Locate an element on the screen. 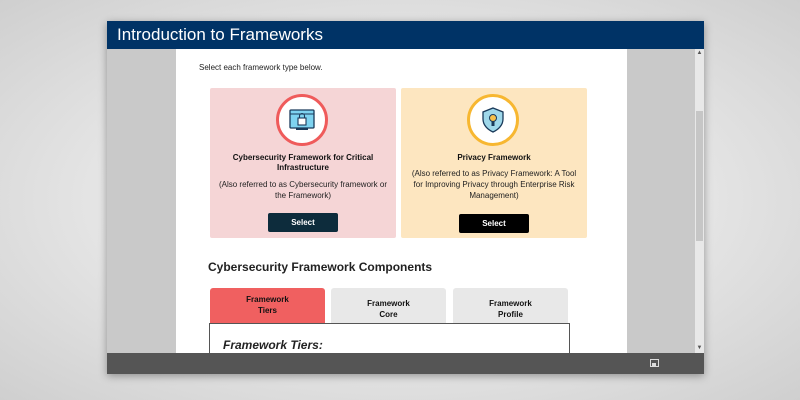 This screenshot has width=800, height=400. vertical-scrollbar: ▲ ▼ is located at coordinates (699, 201).